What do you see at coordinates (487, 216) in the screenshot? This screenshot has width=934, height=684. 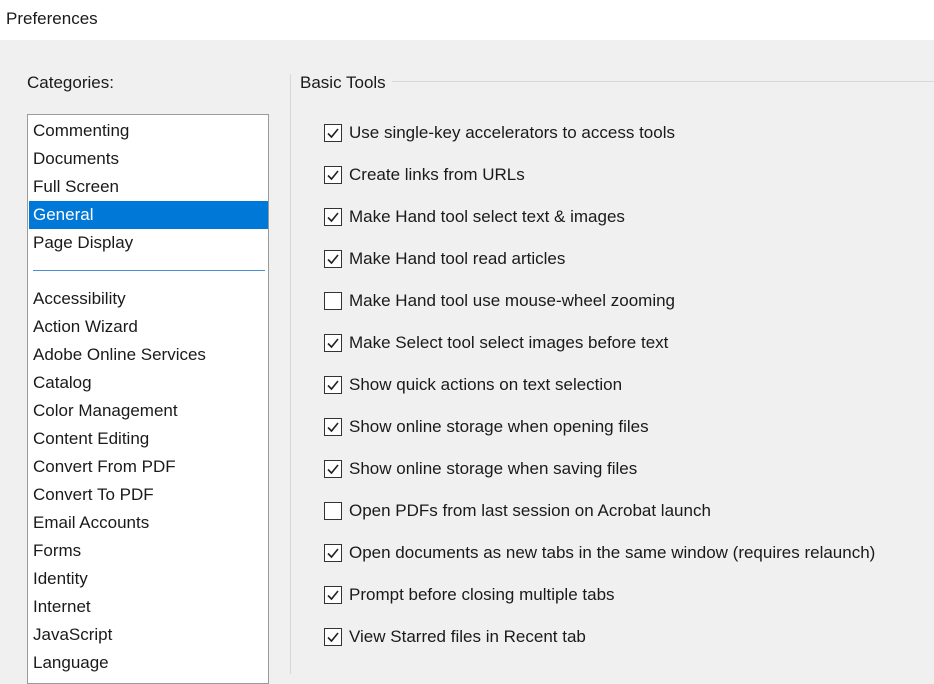 I see `option-label: Make Hand tool select text & images` at bounding box center [487, 216].